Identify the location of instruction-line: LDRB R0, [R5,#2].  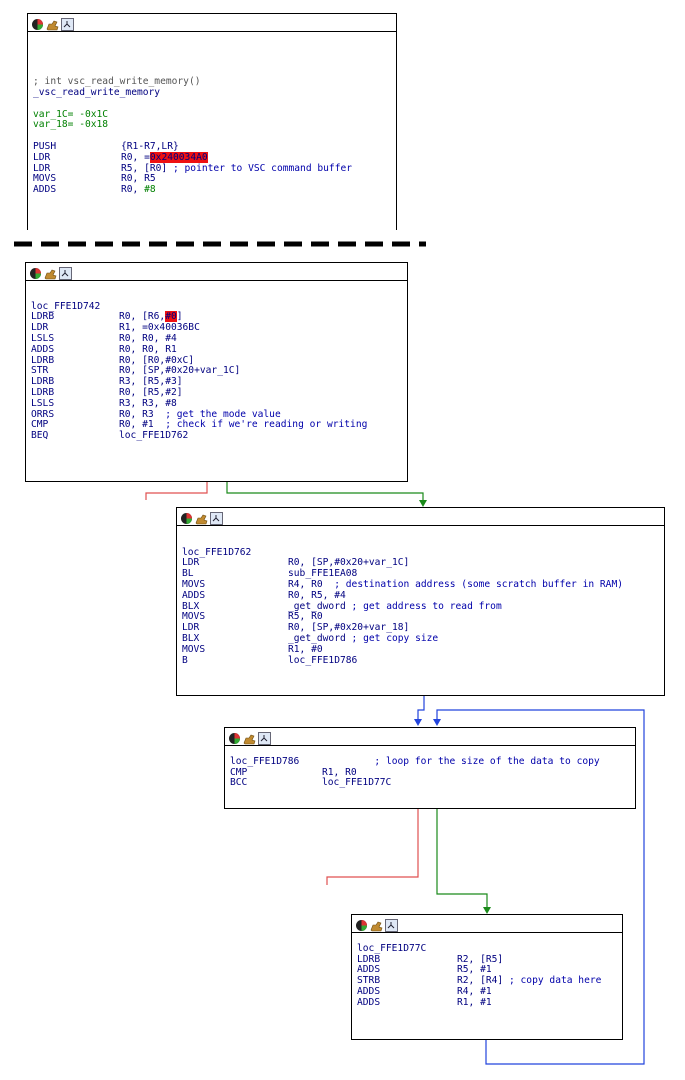
(218, 392).